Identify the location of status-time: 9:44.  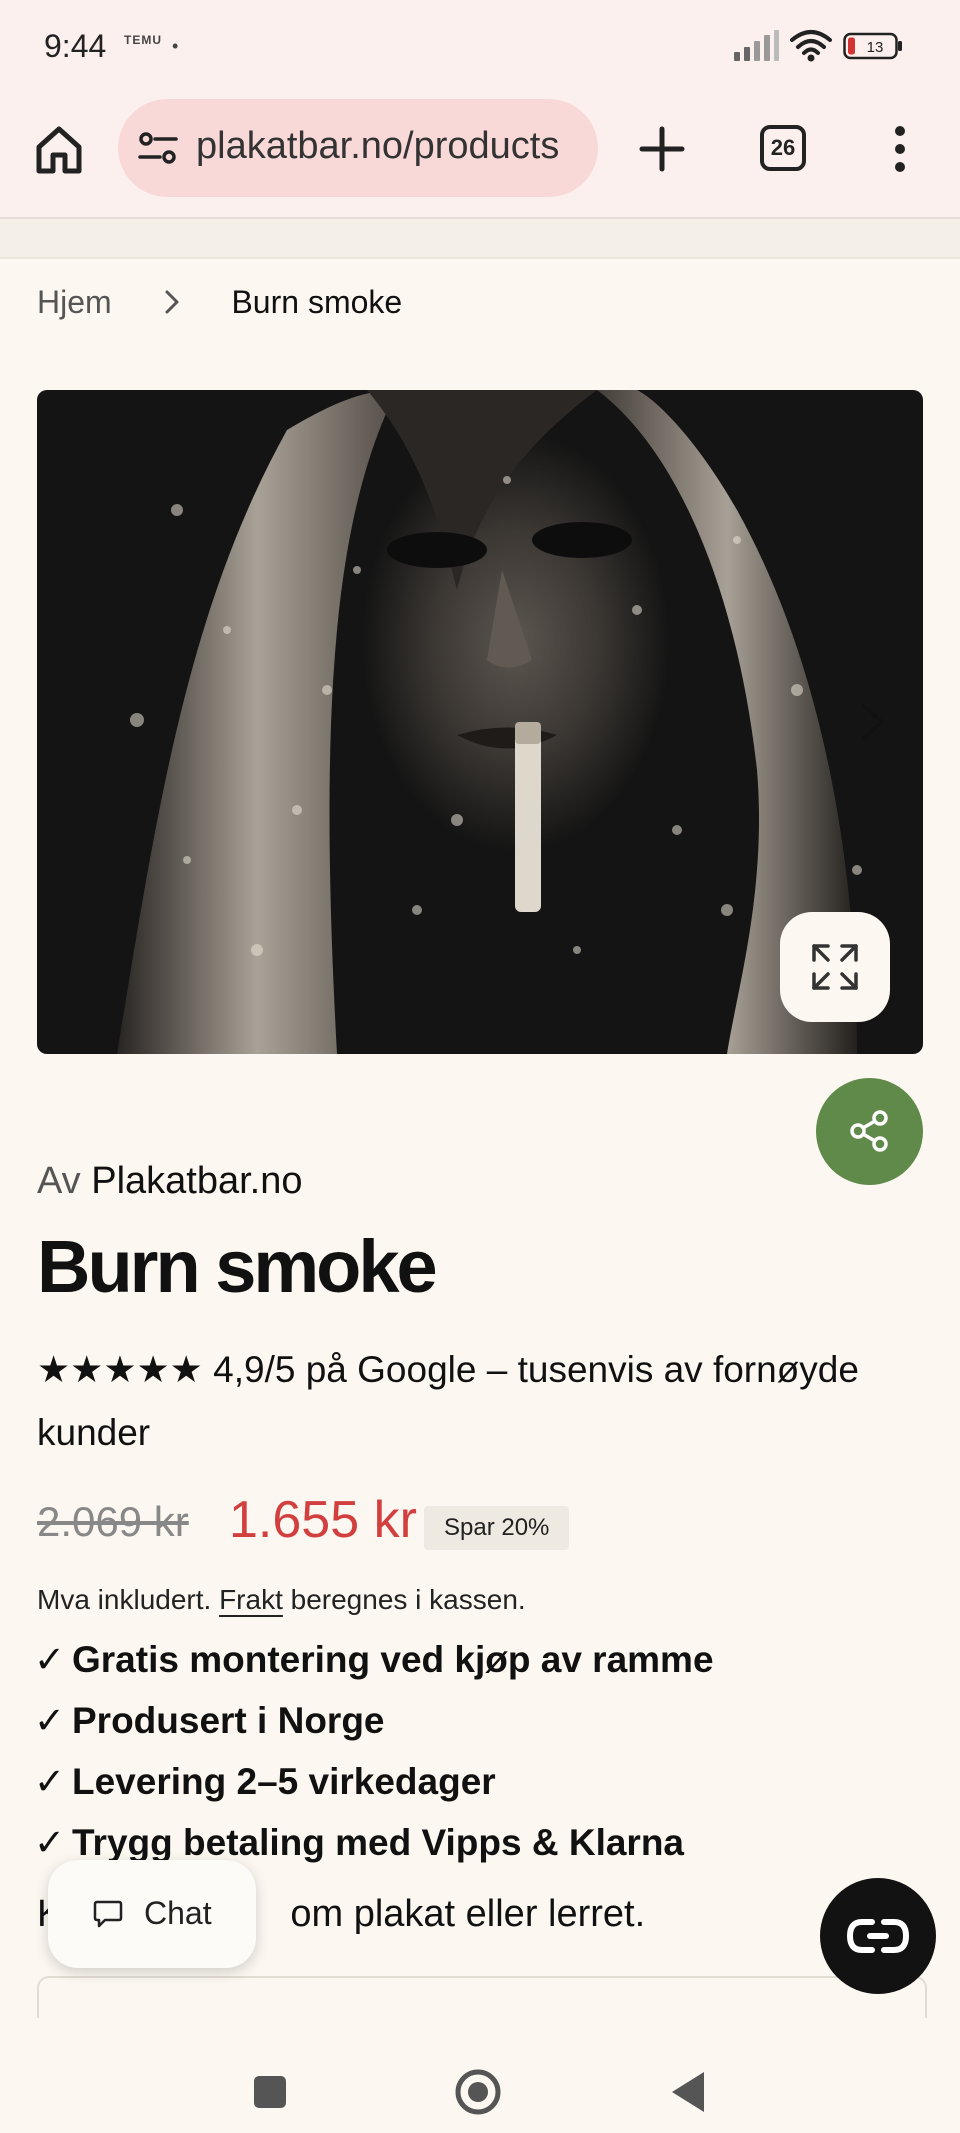
(75, 46).